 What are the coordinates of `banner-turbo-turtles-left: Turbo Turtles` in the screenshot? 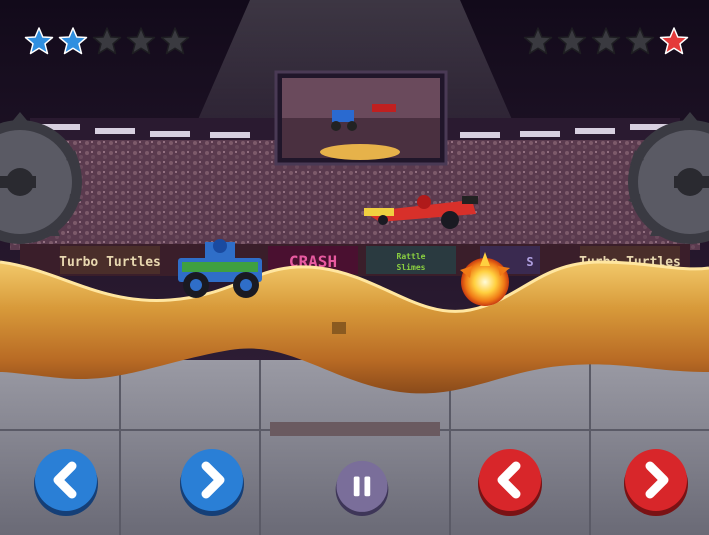 It's located at (110, 262).